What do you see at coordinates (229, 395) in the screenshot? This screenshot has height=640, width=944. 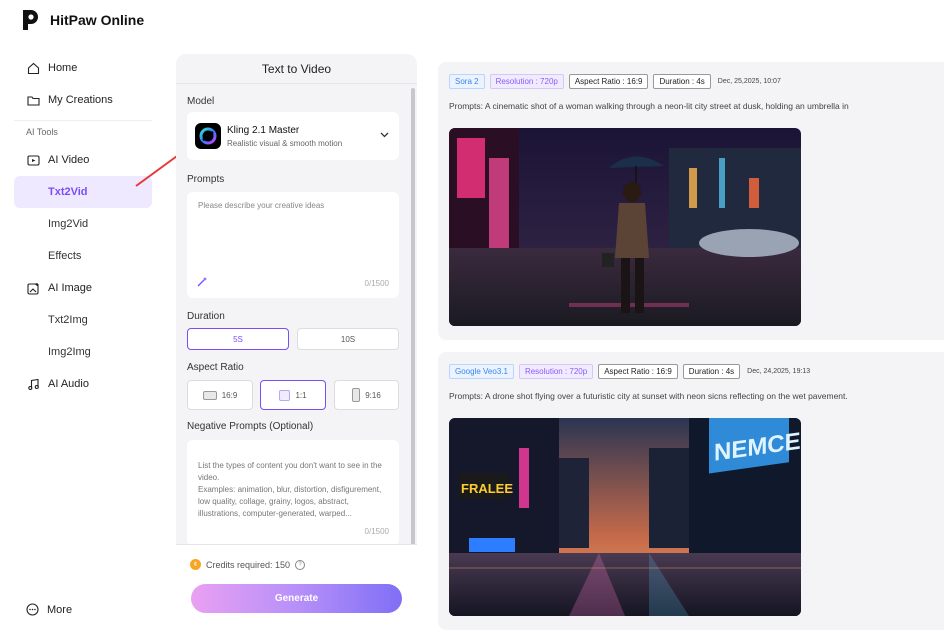 I see `aspect-option-label: 16:9` at bounding box center [229, 395].